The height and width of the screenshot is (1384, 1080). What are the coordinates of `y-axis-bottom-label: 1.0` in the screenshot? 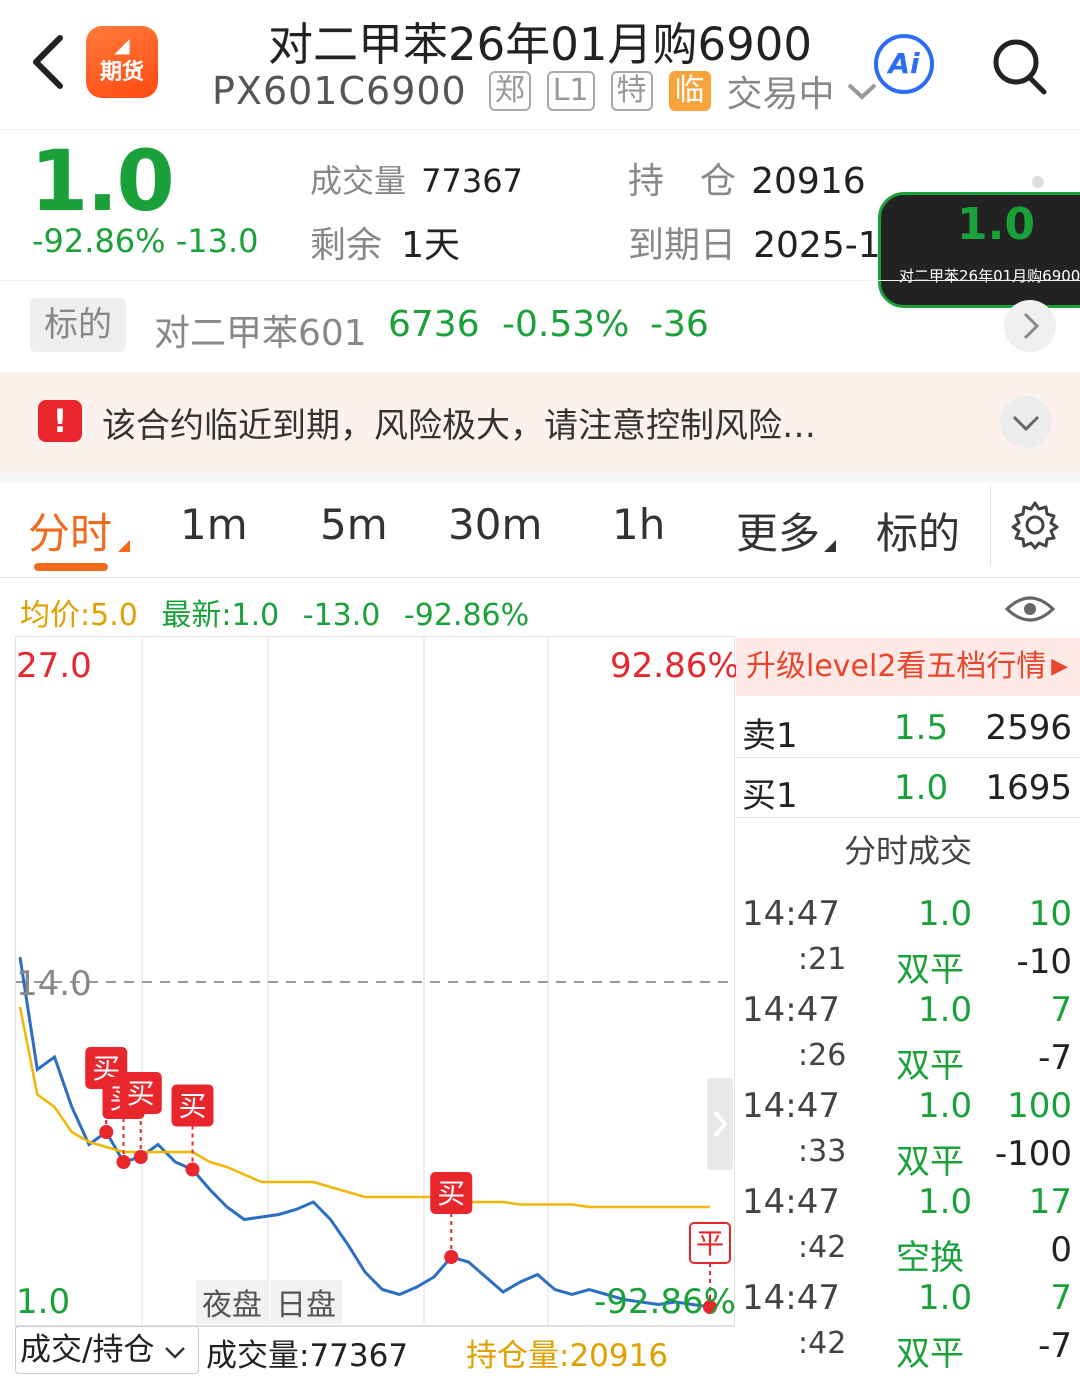 It's located at (43, 1302).